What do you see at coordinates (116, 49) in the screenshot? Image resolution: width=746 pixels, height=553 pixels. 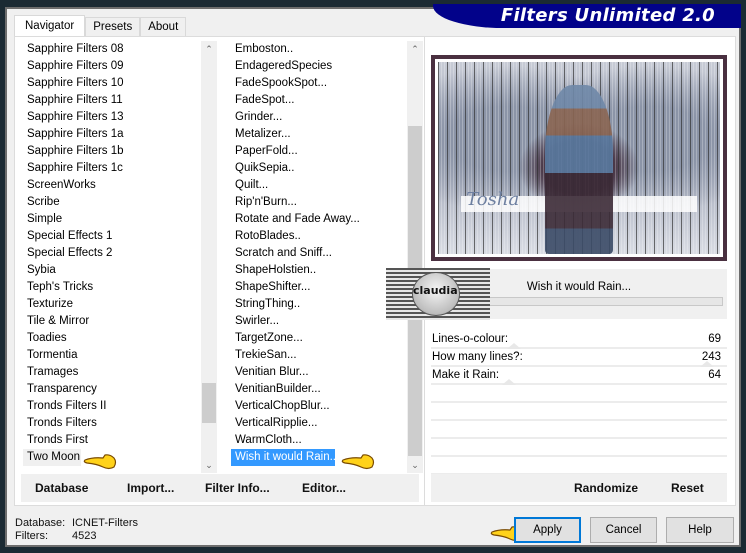 I see `category-item: Sapphire Filters 08` at bounding box center [116, 49].